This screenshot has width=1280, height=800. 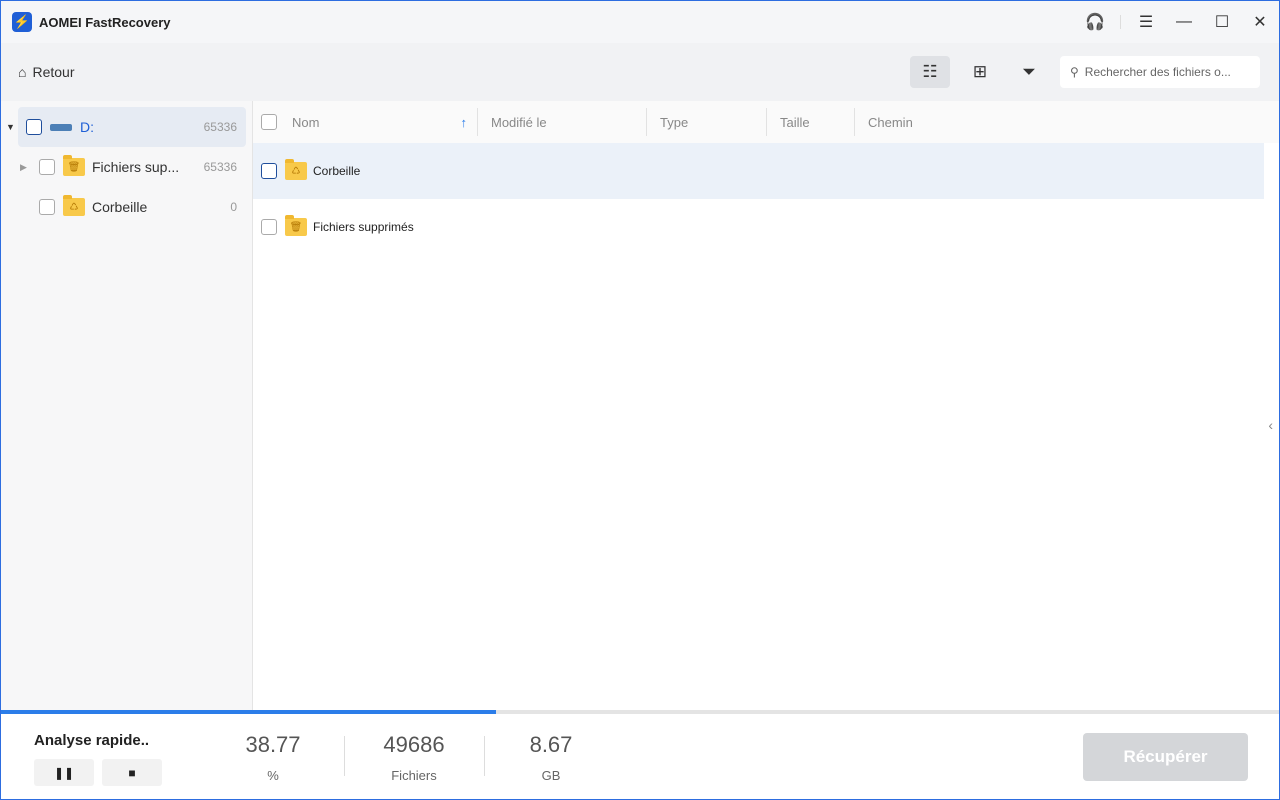 What do you see at coordinates (132, 772) in the screenshot?
I see `stop-button: ■` at bounding box center [132, 772].